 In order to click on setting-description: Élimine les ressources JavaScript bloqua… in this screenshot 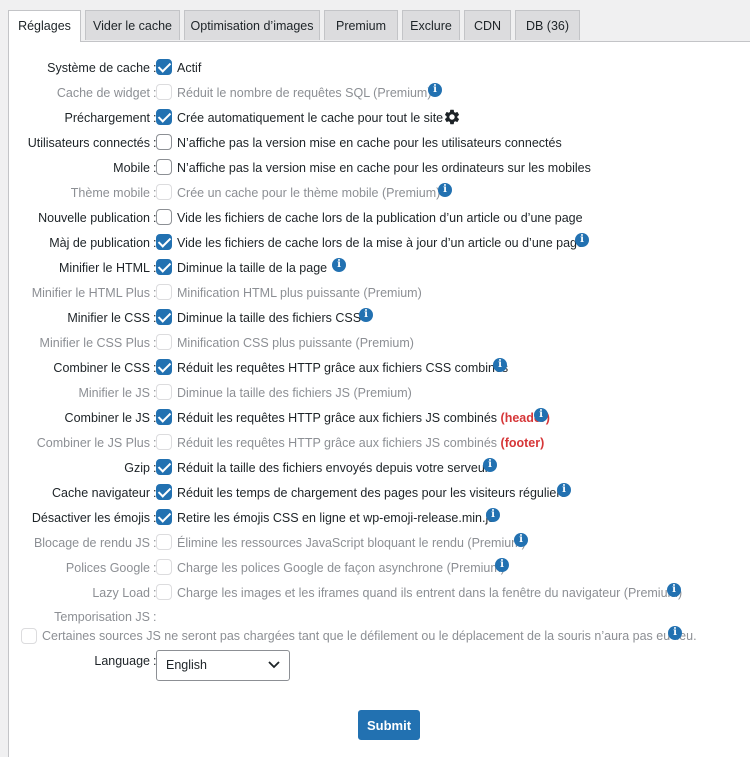, I will do `click(351, 543)`.